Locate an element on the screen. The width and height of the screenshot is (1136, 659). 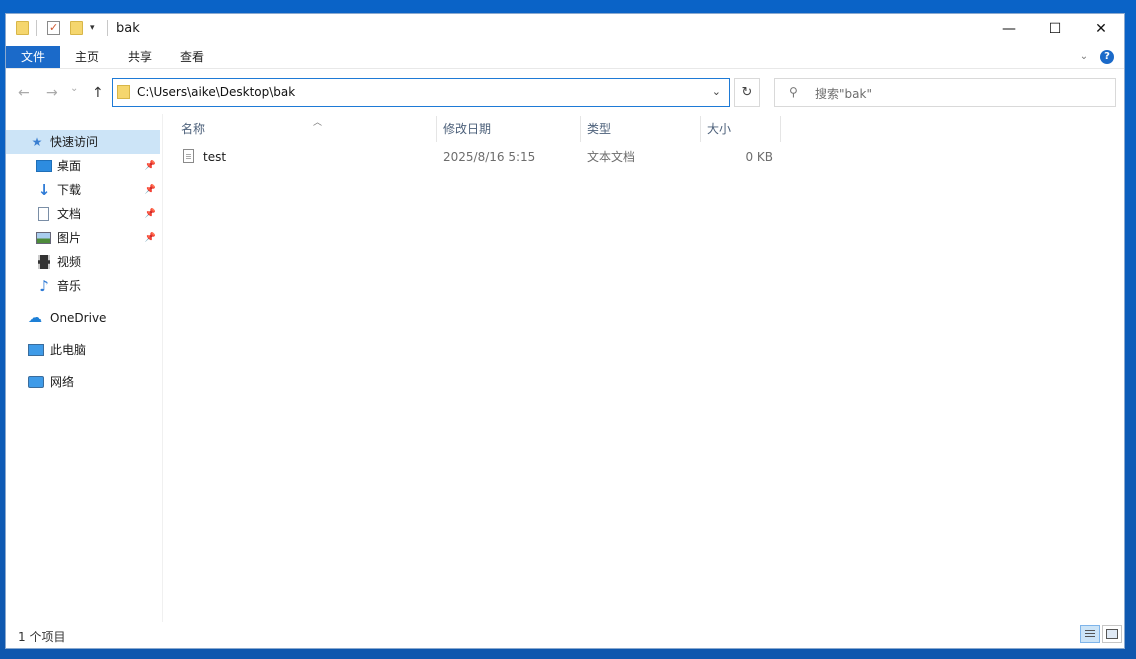
column-header-type: 类型 is located at coordinates (641, 129).